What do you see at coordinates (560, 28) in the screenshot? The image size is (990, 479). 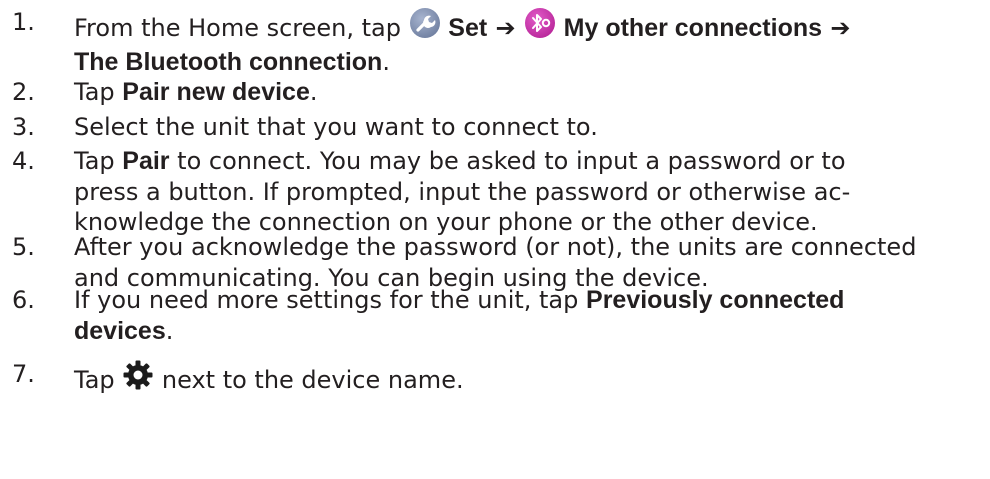 I see `step-text-run` at bounding box center [560, 28].